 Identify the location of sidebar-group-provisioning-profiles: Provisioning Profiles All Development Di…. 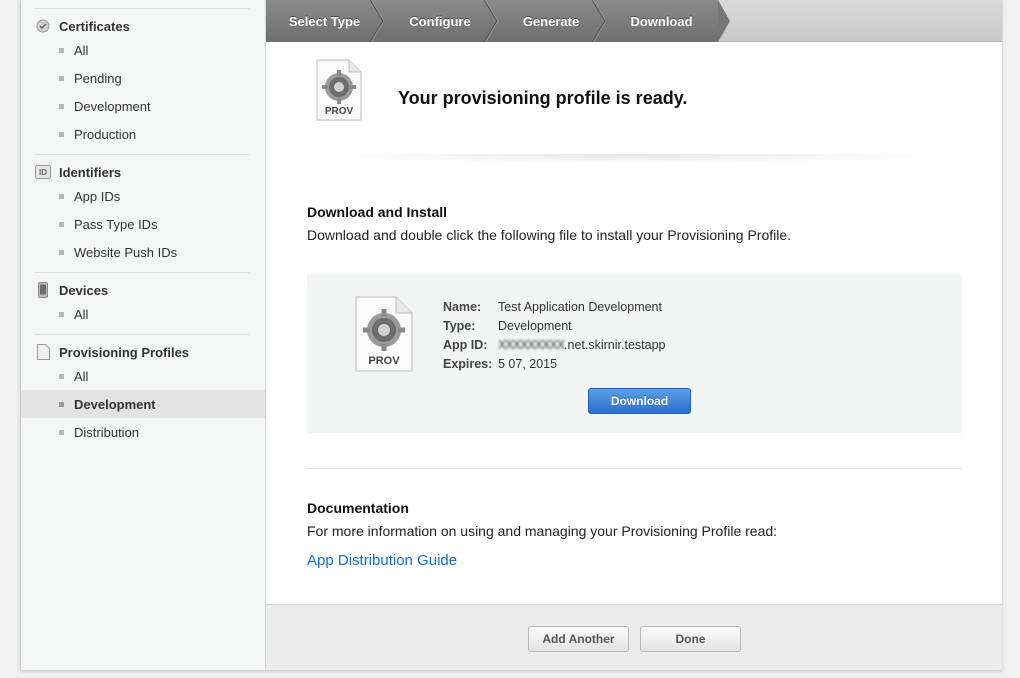
(143, 393).